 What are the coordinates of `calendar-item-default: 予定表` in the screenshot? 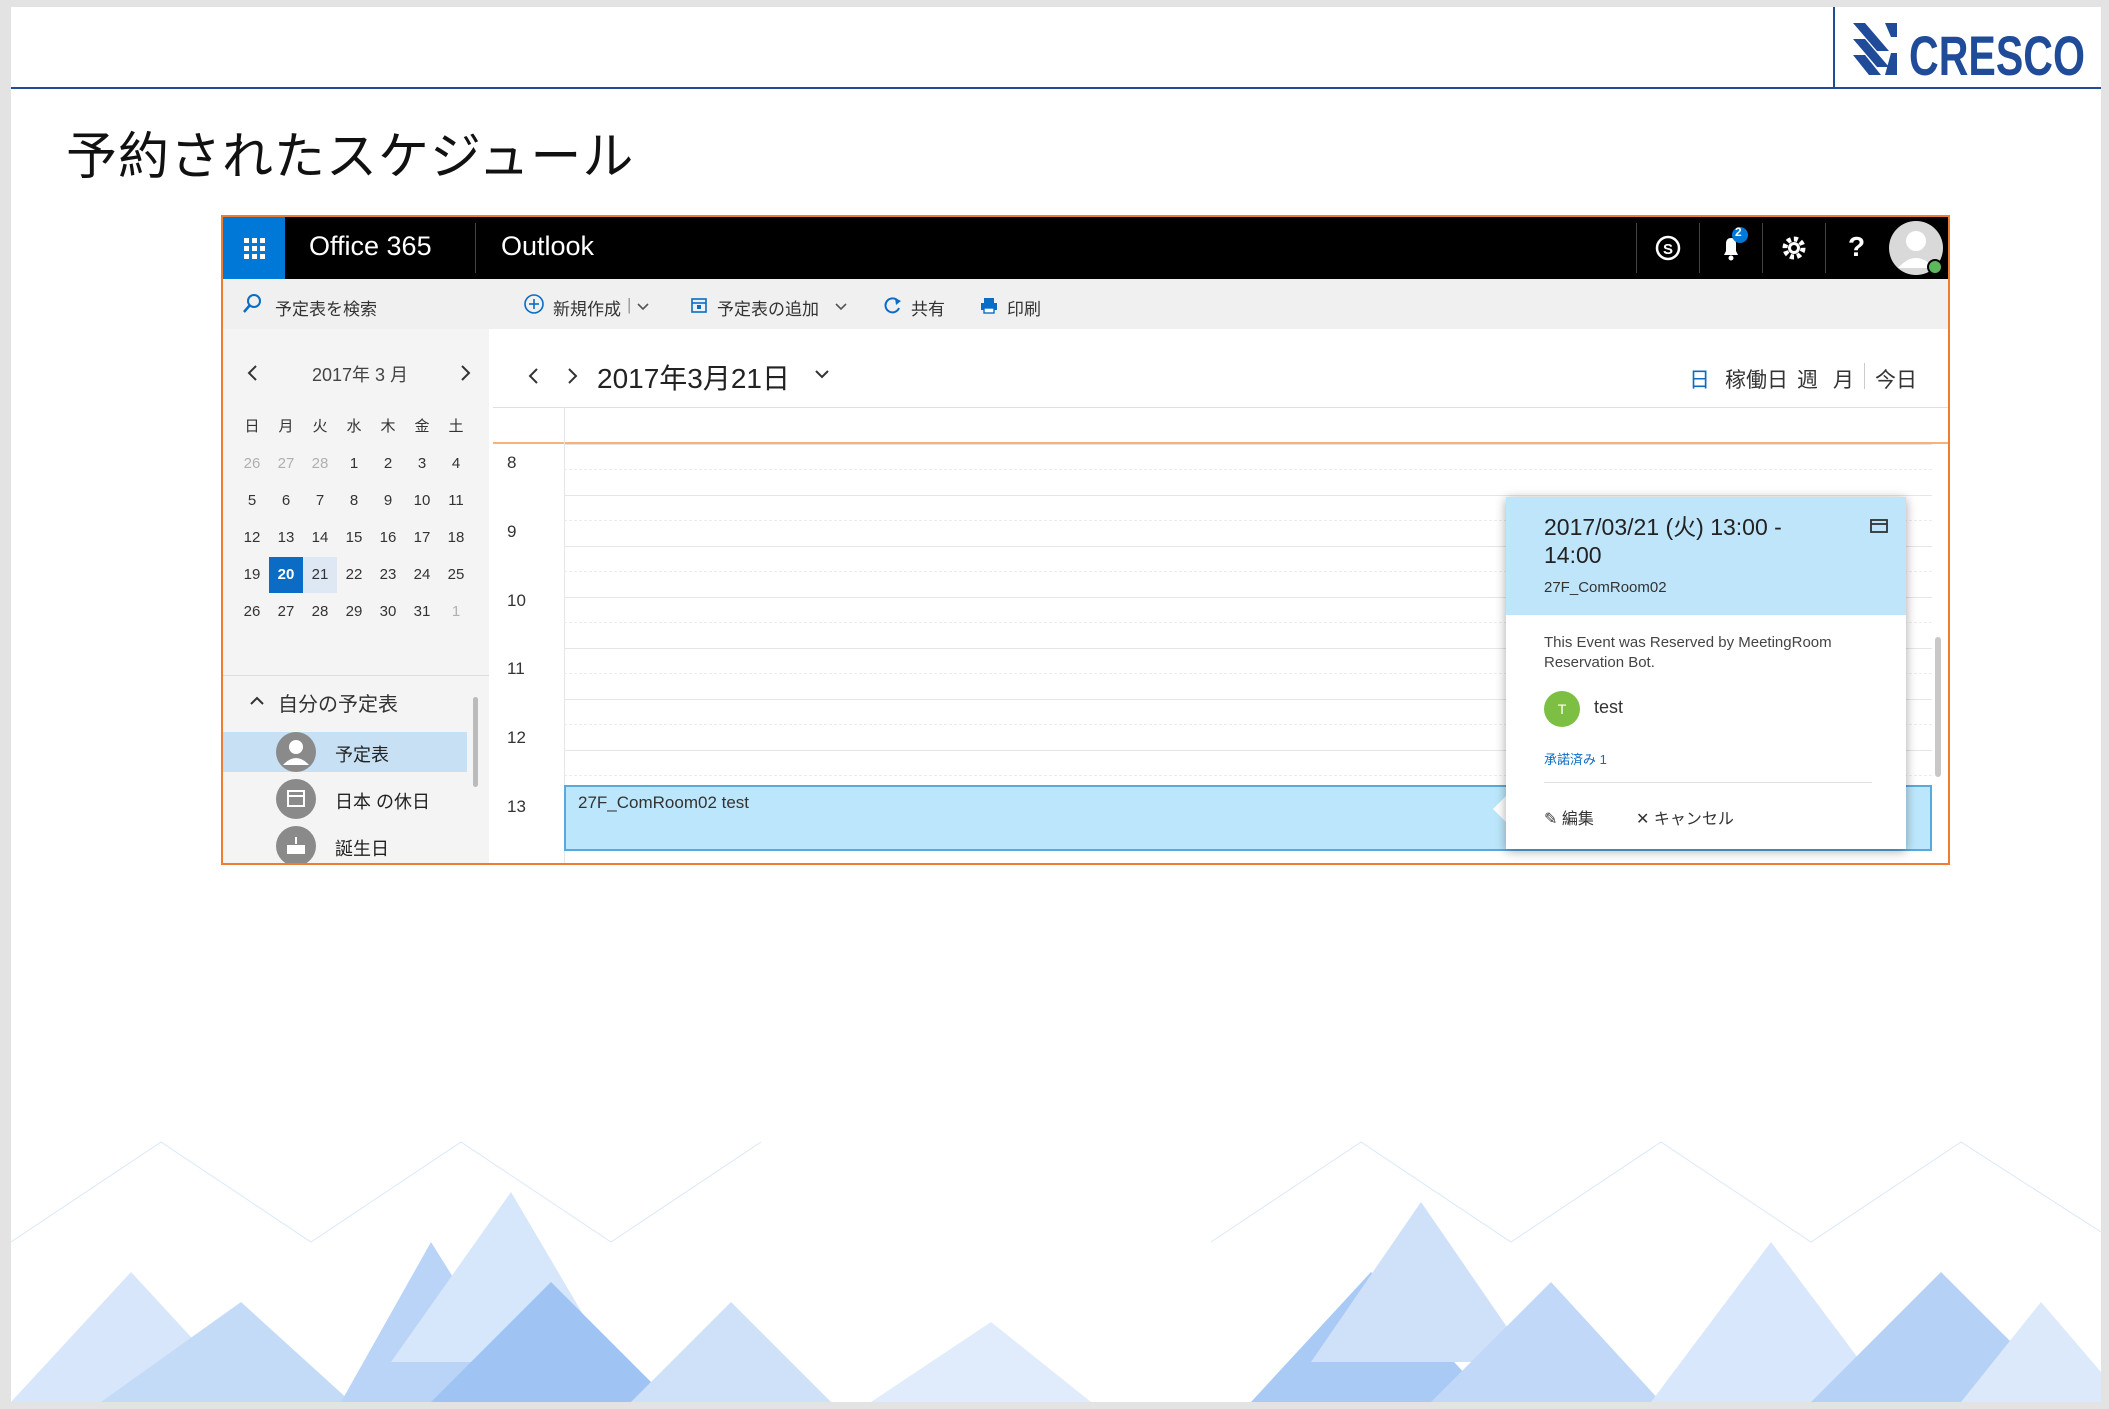 It's located at (345, 752).